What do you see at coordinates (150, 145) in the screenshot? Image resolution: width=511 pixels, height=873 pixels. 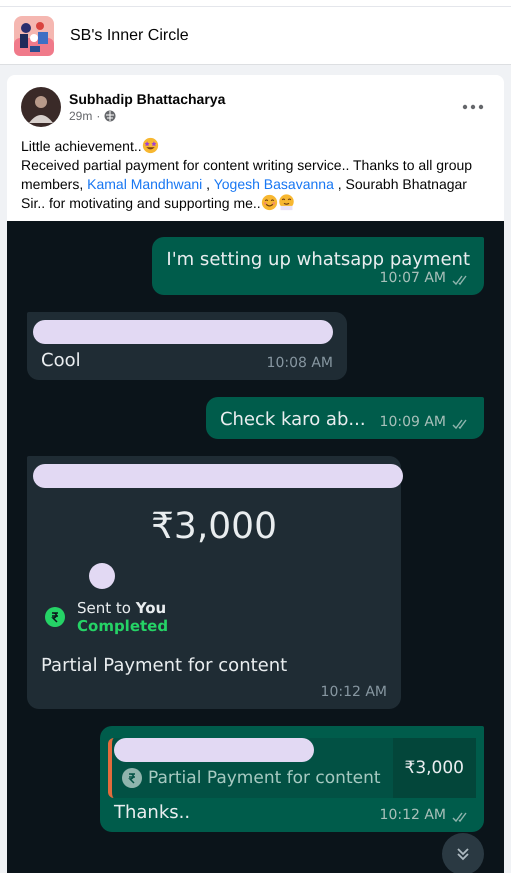 I see `star-eyes-emoji-icon` at bounding box center [150, 145].